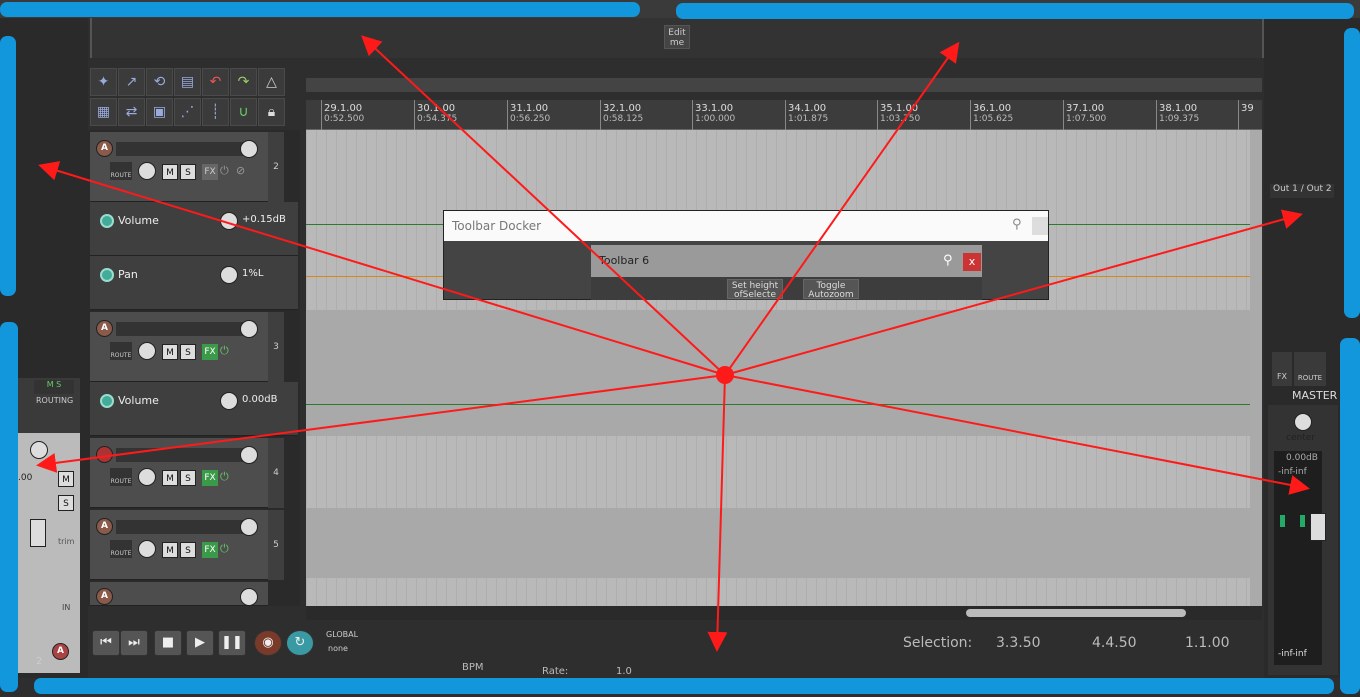 This screenshot has width=1360, height=697. What do you see at coordinates (543, 205) in the screenshot?
I see `arrow-up-left` at bounding box center [543, 205].